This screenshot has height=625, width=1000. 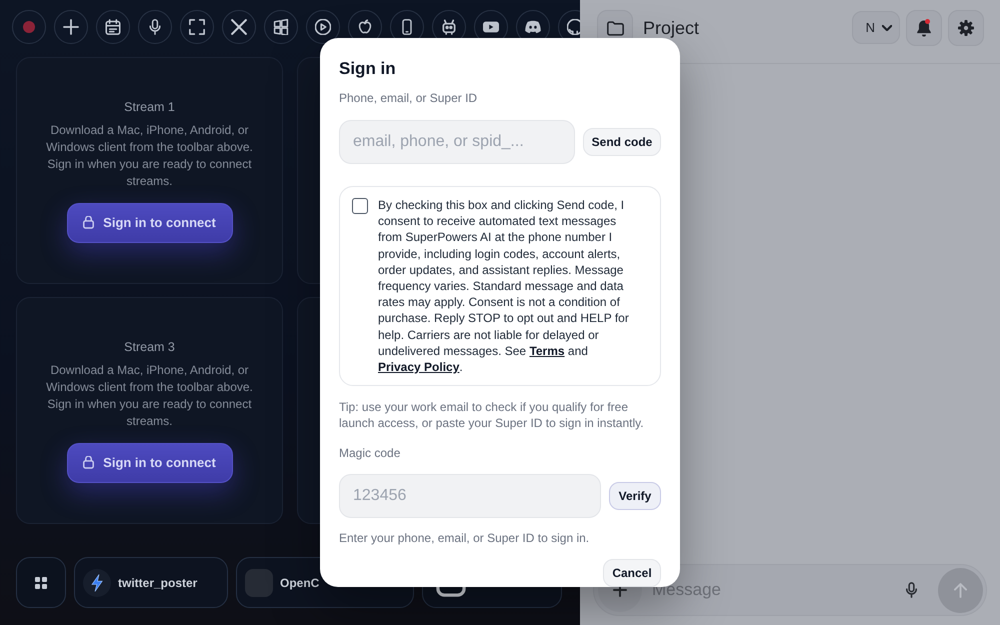 I want to click on apple-icon, so click(x=365, y=27).